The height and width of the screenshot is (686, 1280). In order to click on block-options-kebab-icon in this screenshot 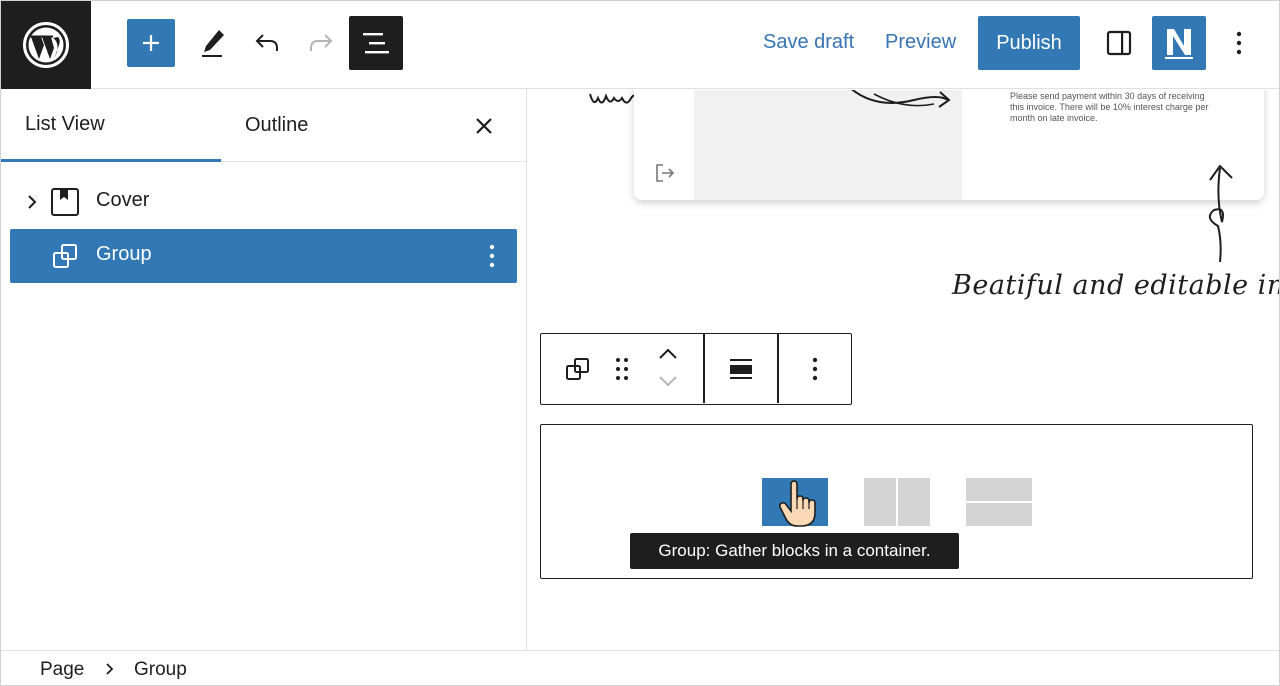, I will do `click(492, 256)`.